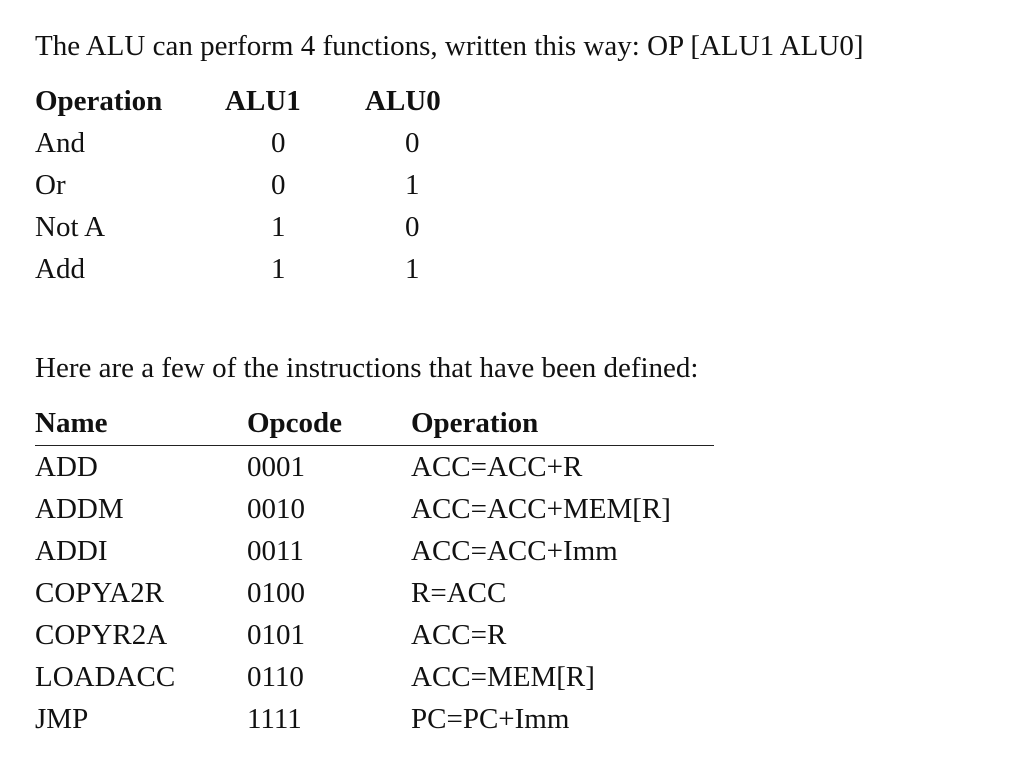 The image size is (1028, 758). I want to click on column-header-alu0: ALU0, so click(403, 101).